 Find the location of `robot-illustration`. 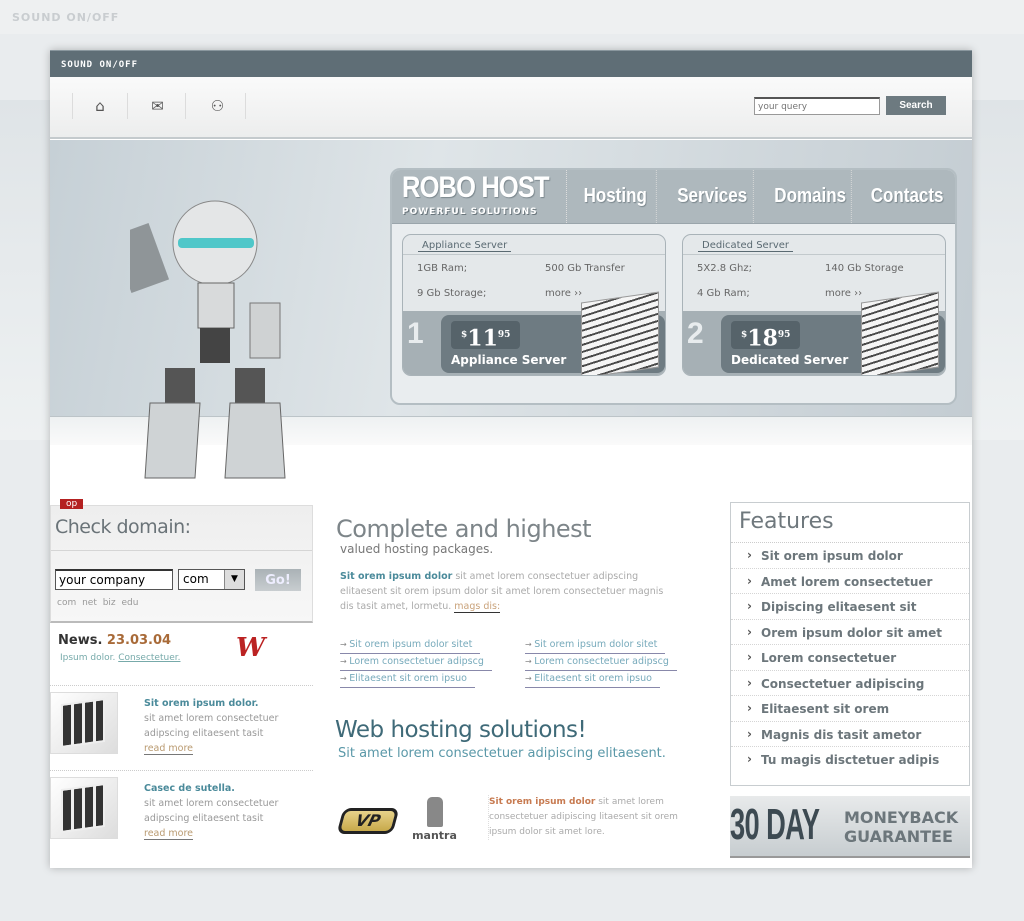

robot-illustration is located at coordinates (208, 339).